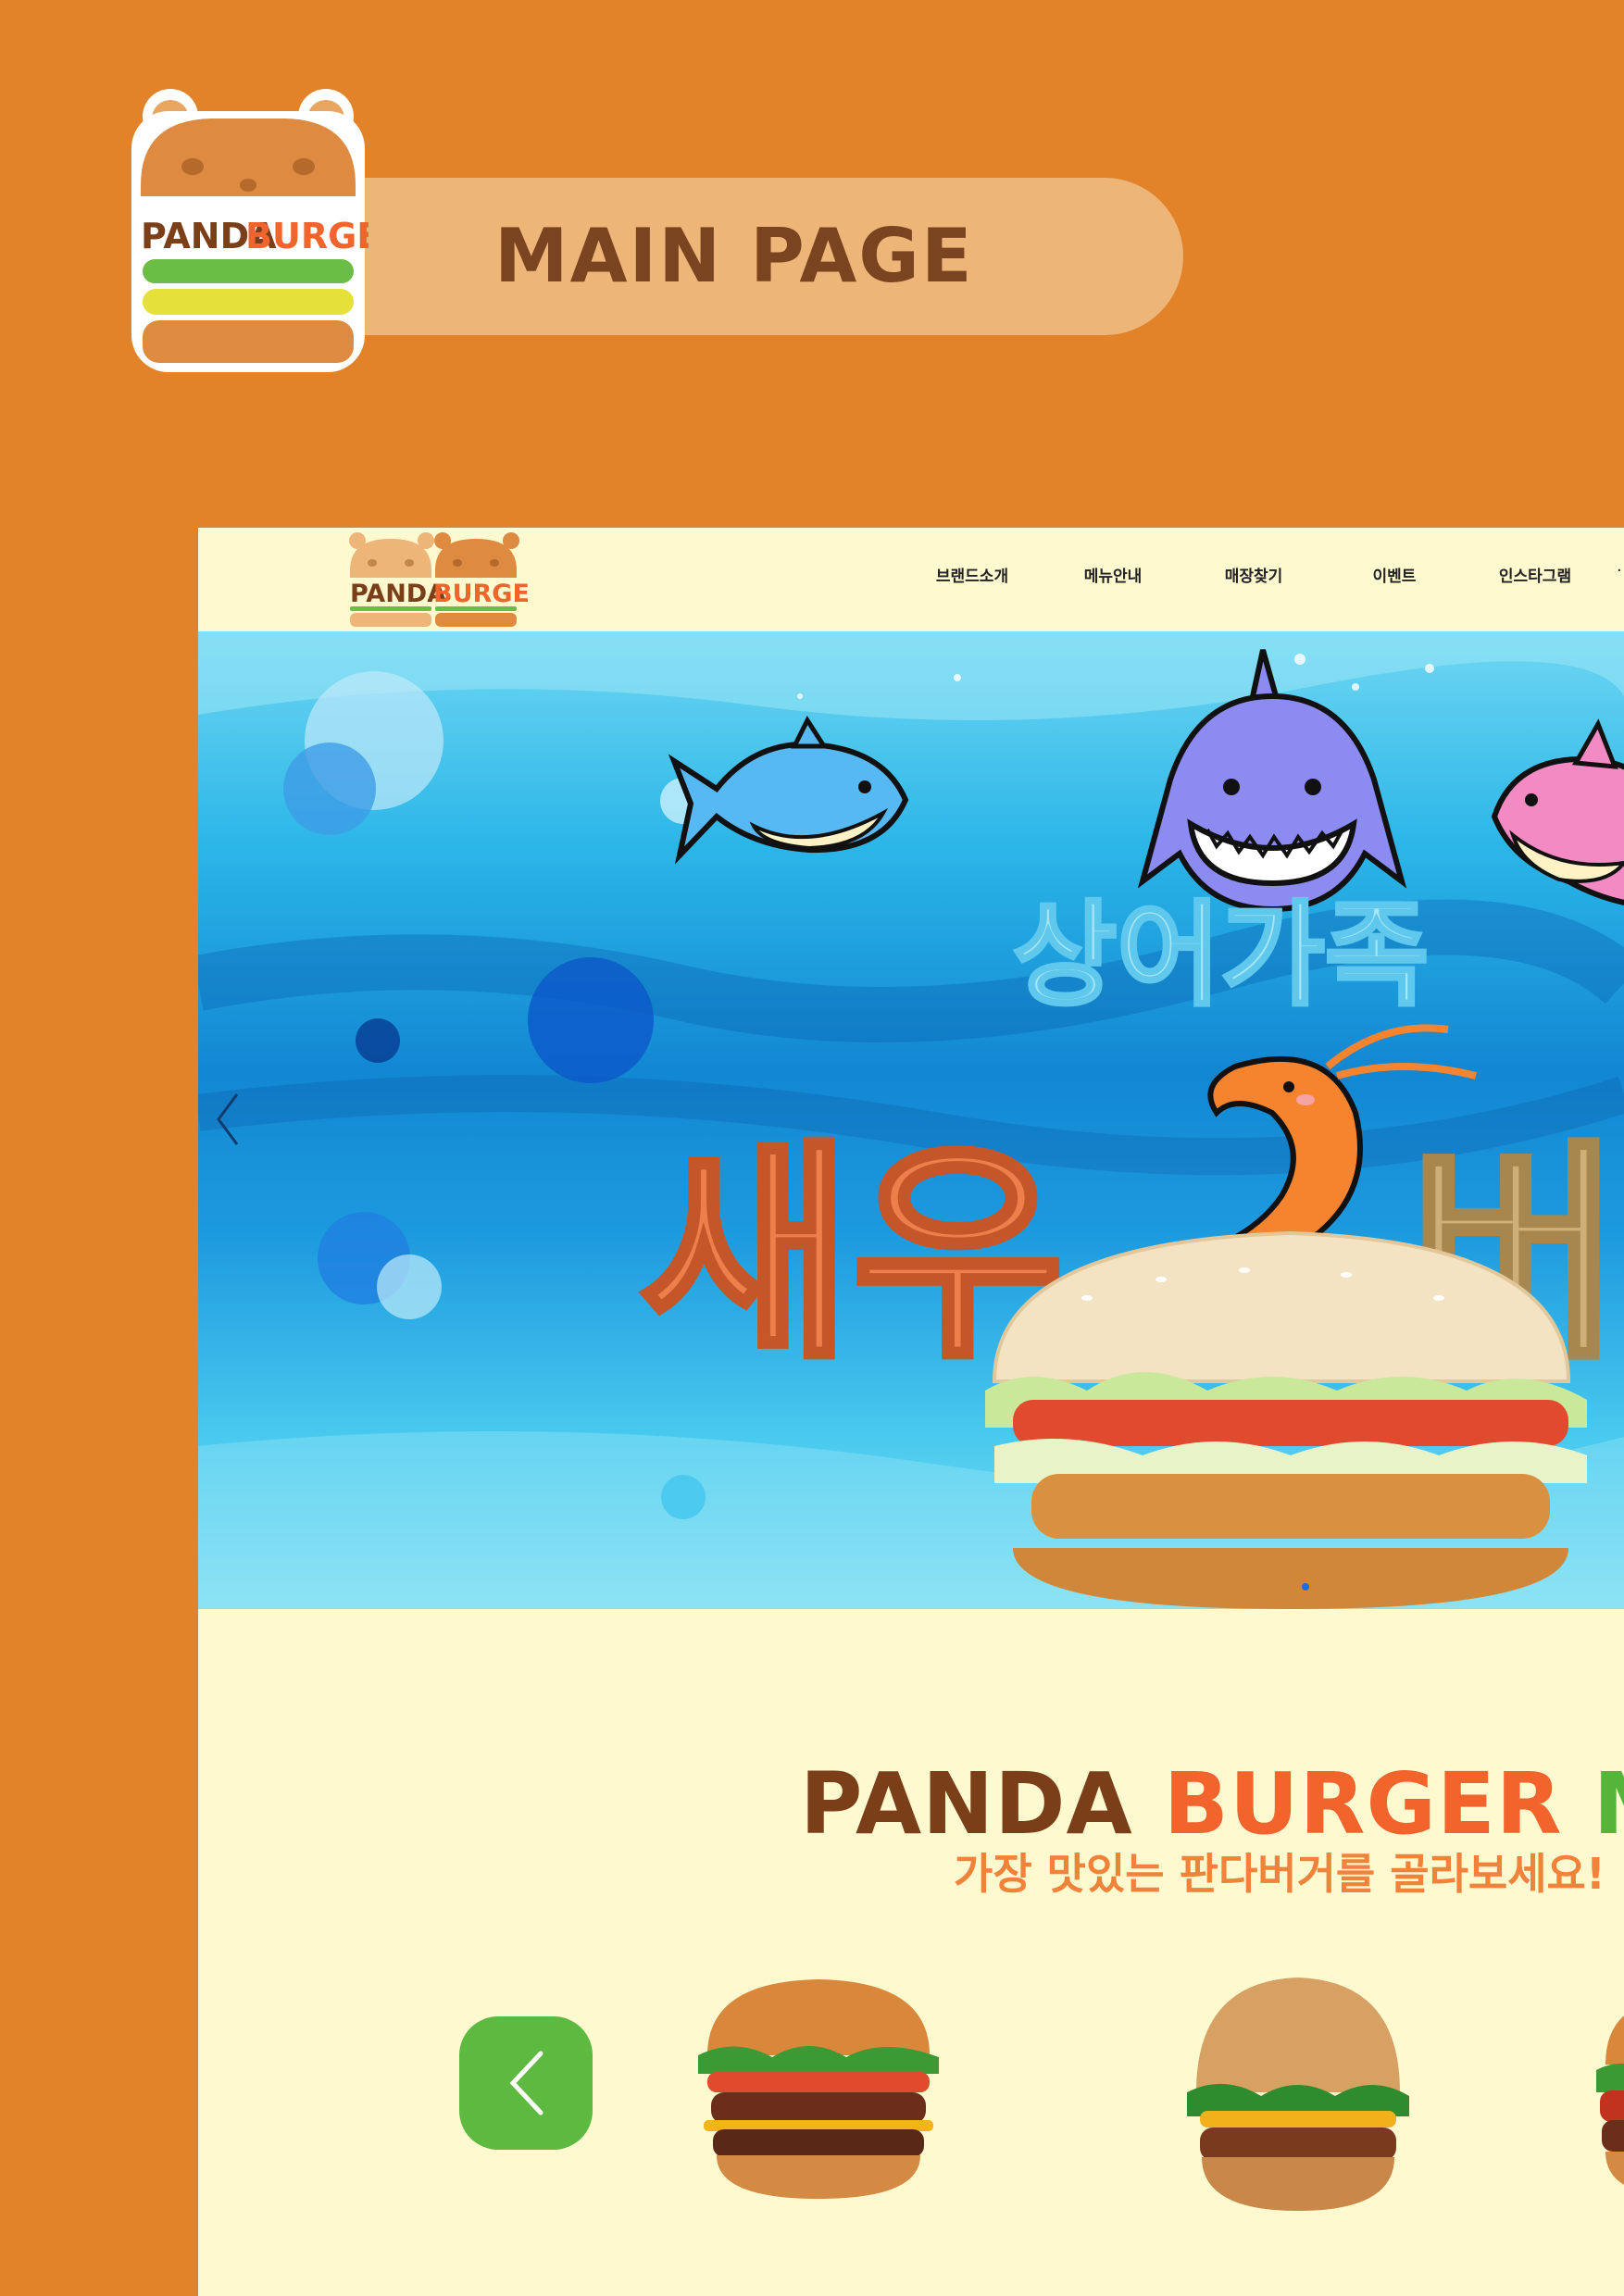 The height and width of the screenshot is (2296, 1624). Describe the element at coordinates (1619, 570) in the screenshot. I see `nav-more-icon: ·` at that location.